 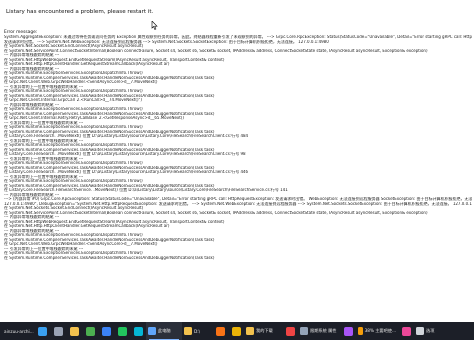 I want to click on taskbar-item-options: 选项, so click(x=429, y=331).